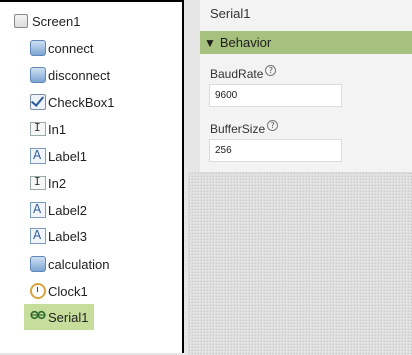 This screenshot has width=412, height=355. Describe the element at coordinates (71, 48) in the screenshot. I see `tree-item-label: connect` at that location.